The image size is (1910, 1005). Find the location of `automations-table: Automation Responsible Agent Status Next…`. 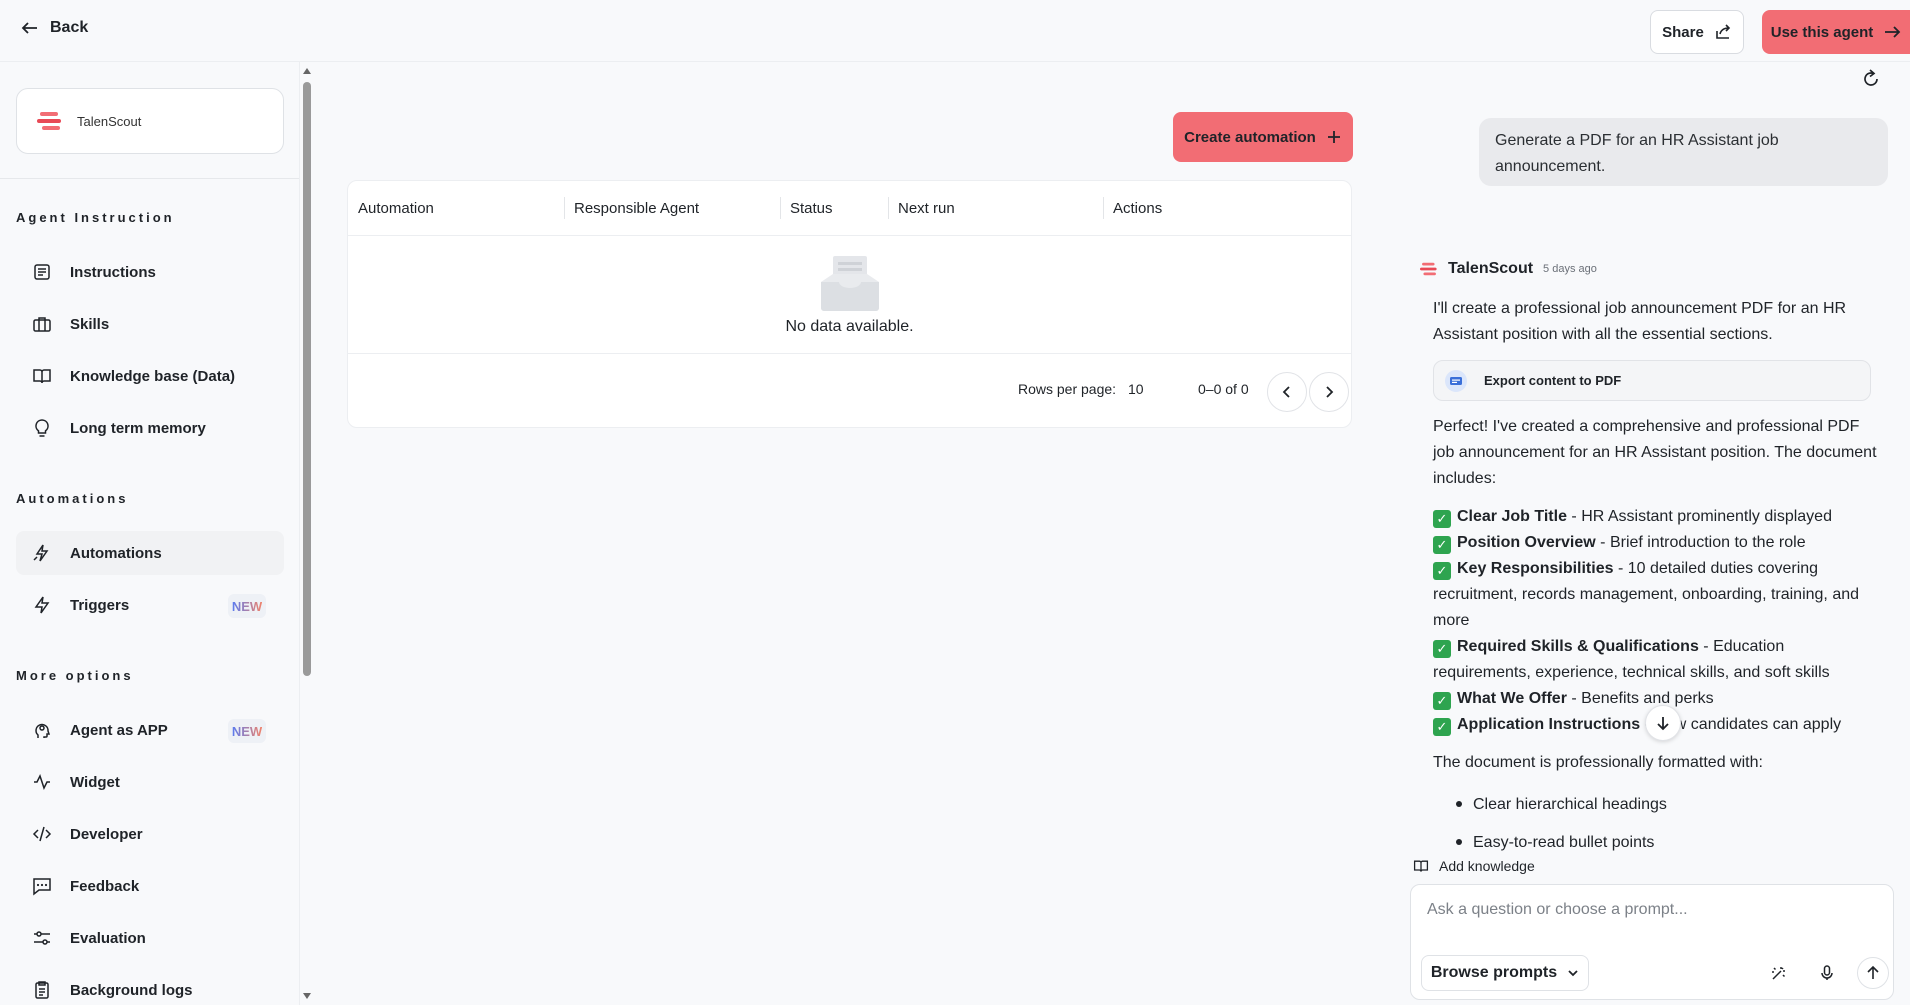

automations-table: Automation Responsible Agent Status Next… is located at coordinates (849, 304).